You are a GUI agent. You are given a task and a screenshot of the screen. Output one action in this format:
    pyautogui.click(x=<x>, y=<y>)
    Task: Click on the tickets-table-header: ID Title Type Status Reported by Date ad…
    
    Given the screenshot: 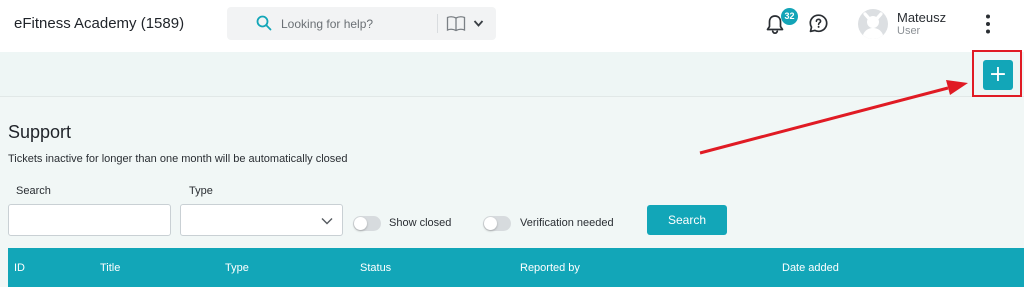 What is the action you would take?
    pyautogui.click(x=516, y=267)
    